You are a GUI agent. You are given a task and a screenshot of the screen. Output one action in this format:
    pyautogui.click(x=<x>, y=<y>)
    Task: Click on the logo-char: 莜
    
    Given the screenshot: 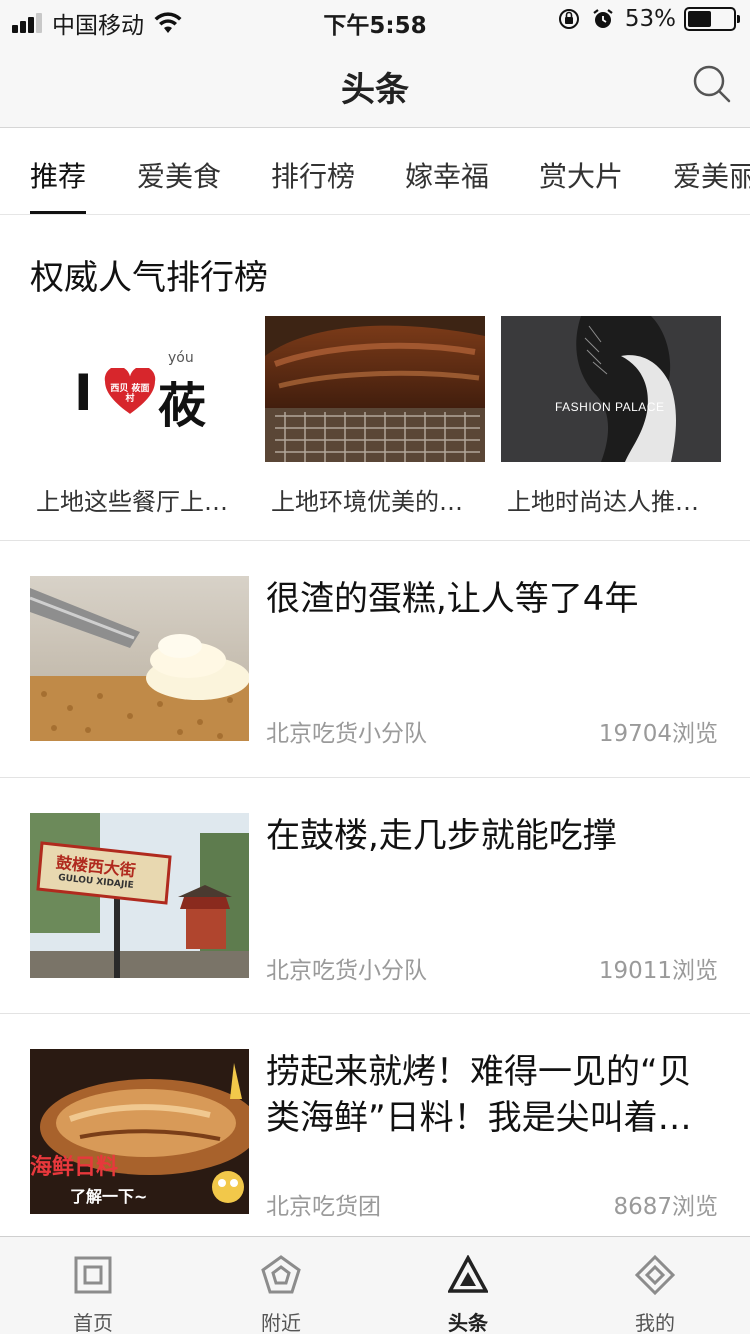 What is the action you would take?
    pyautogui.click(x=182, y=406)
    